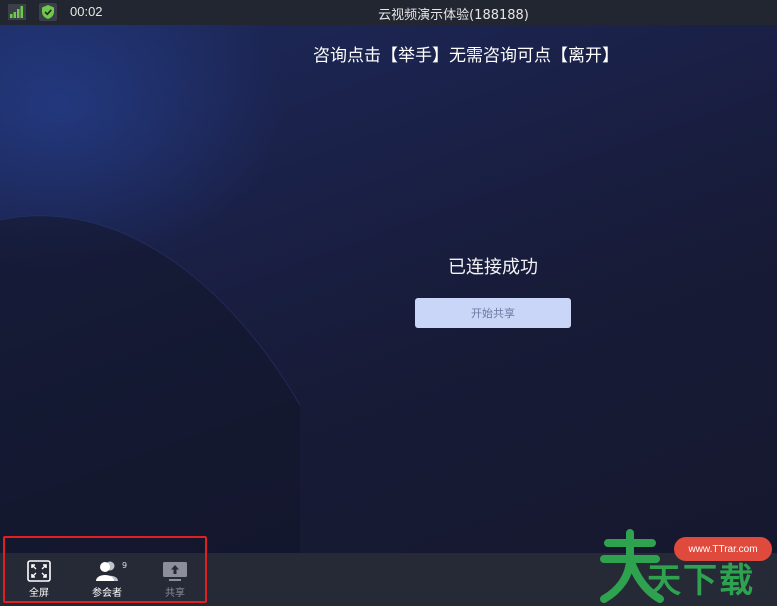  Describe the element at coordinates (701, 581) in the screenshot. I see `watermark-text: 天下载` at that location.